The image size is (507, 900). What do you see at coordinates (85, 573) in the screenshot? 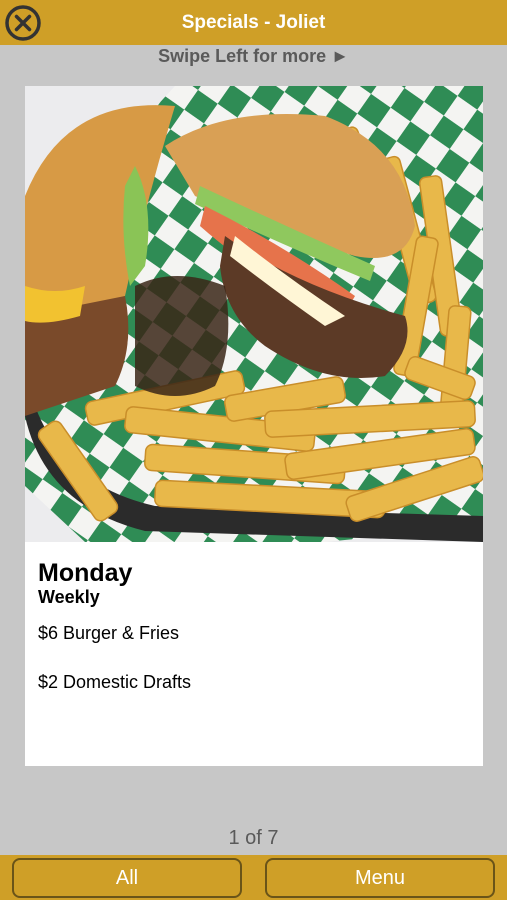
I see `special-day-title: Monday` at bounding box center [85, 573].